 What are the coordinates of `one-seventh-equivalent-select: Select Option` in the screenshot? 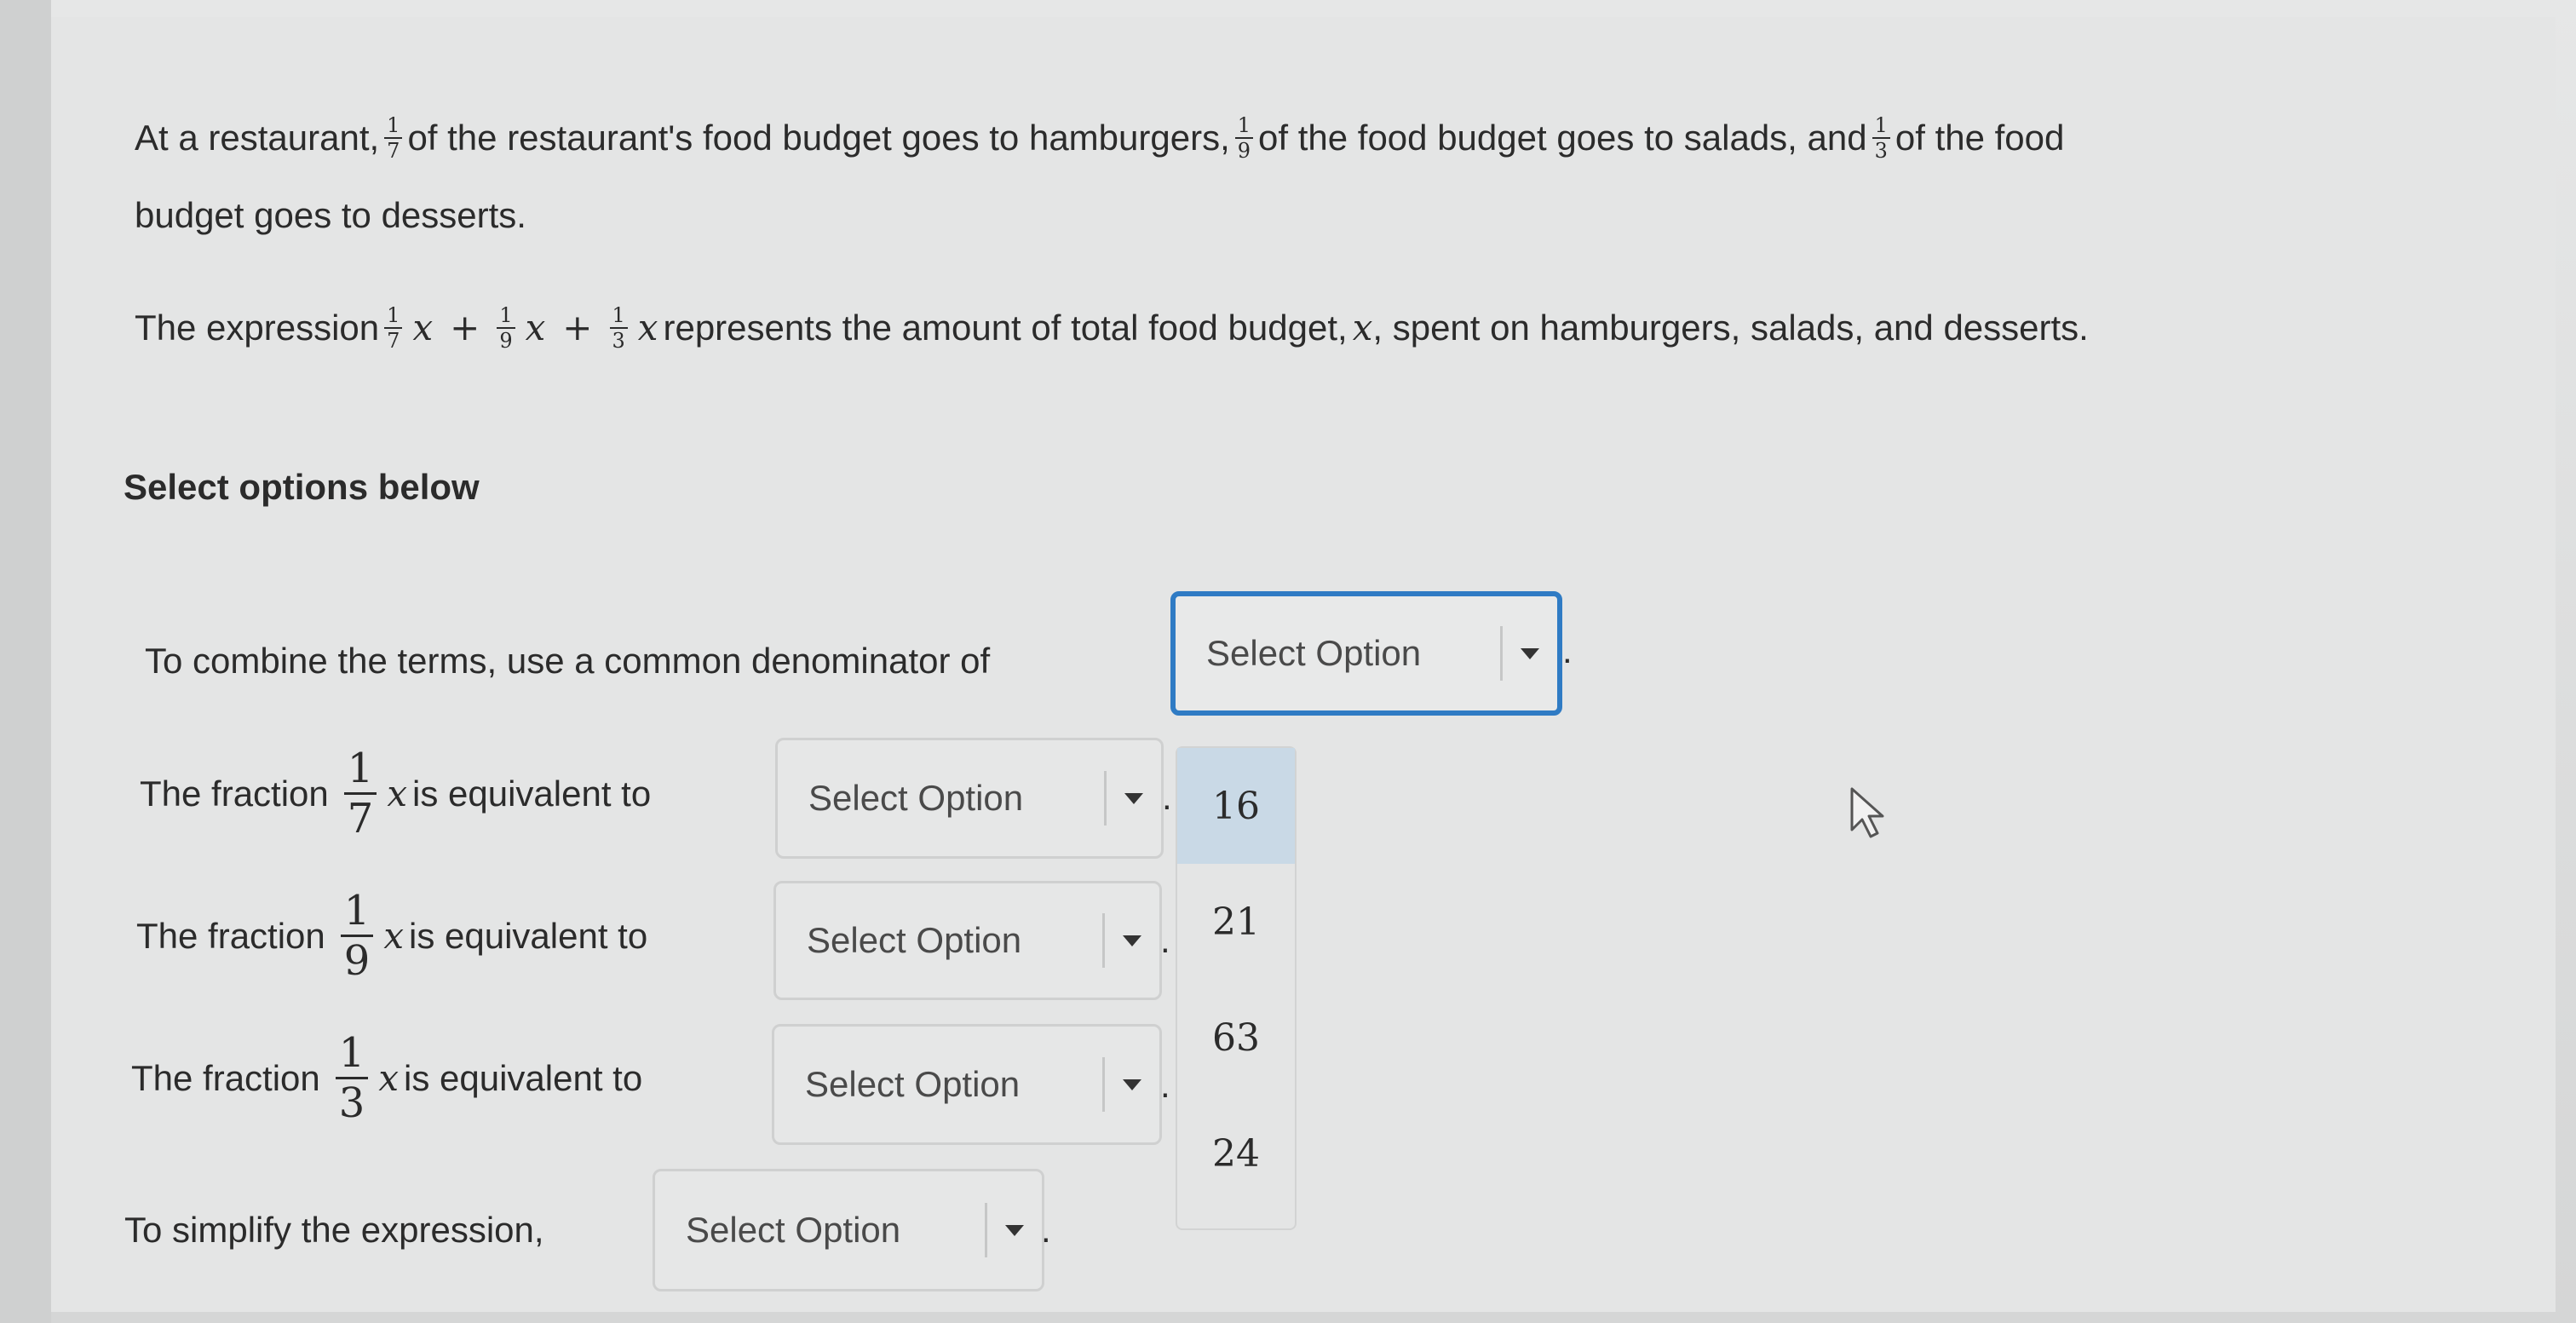 It's located at (970, 799).